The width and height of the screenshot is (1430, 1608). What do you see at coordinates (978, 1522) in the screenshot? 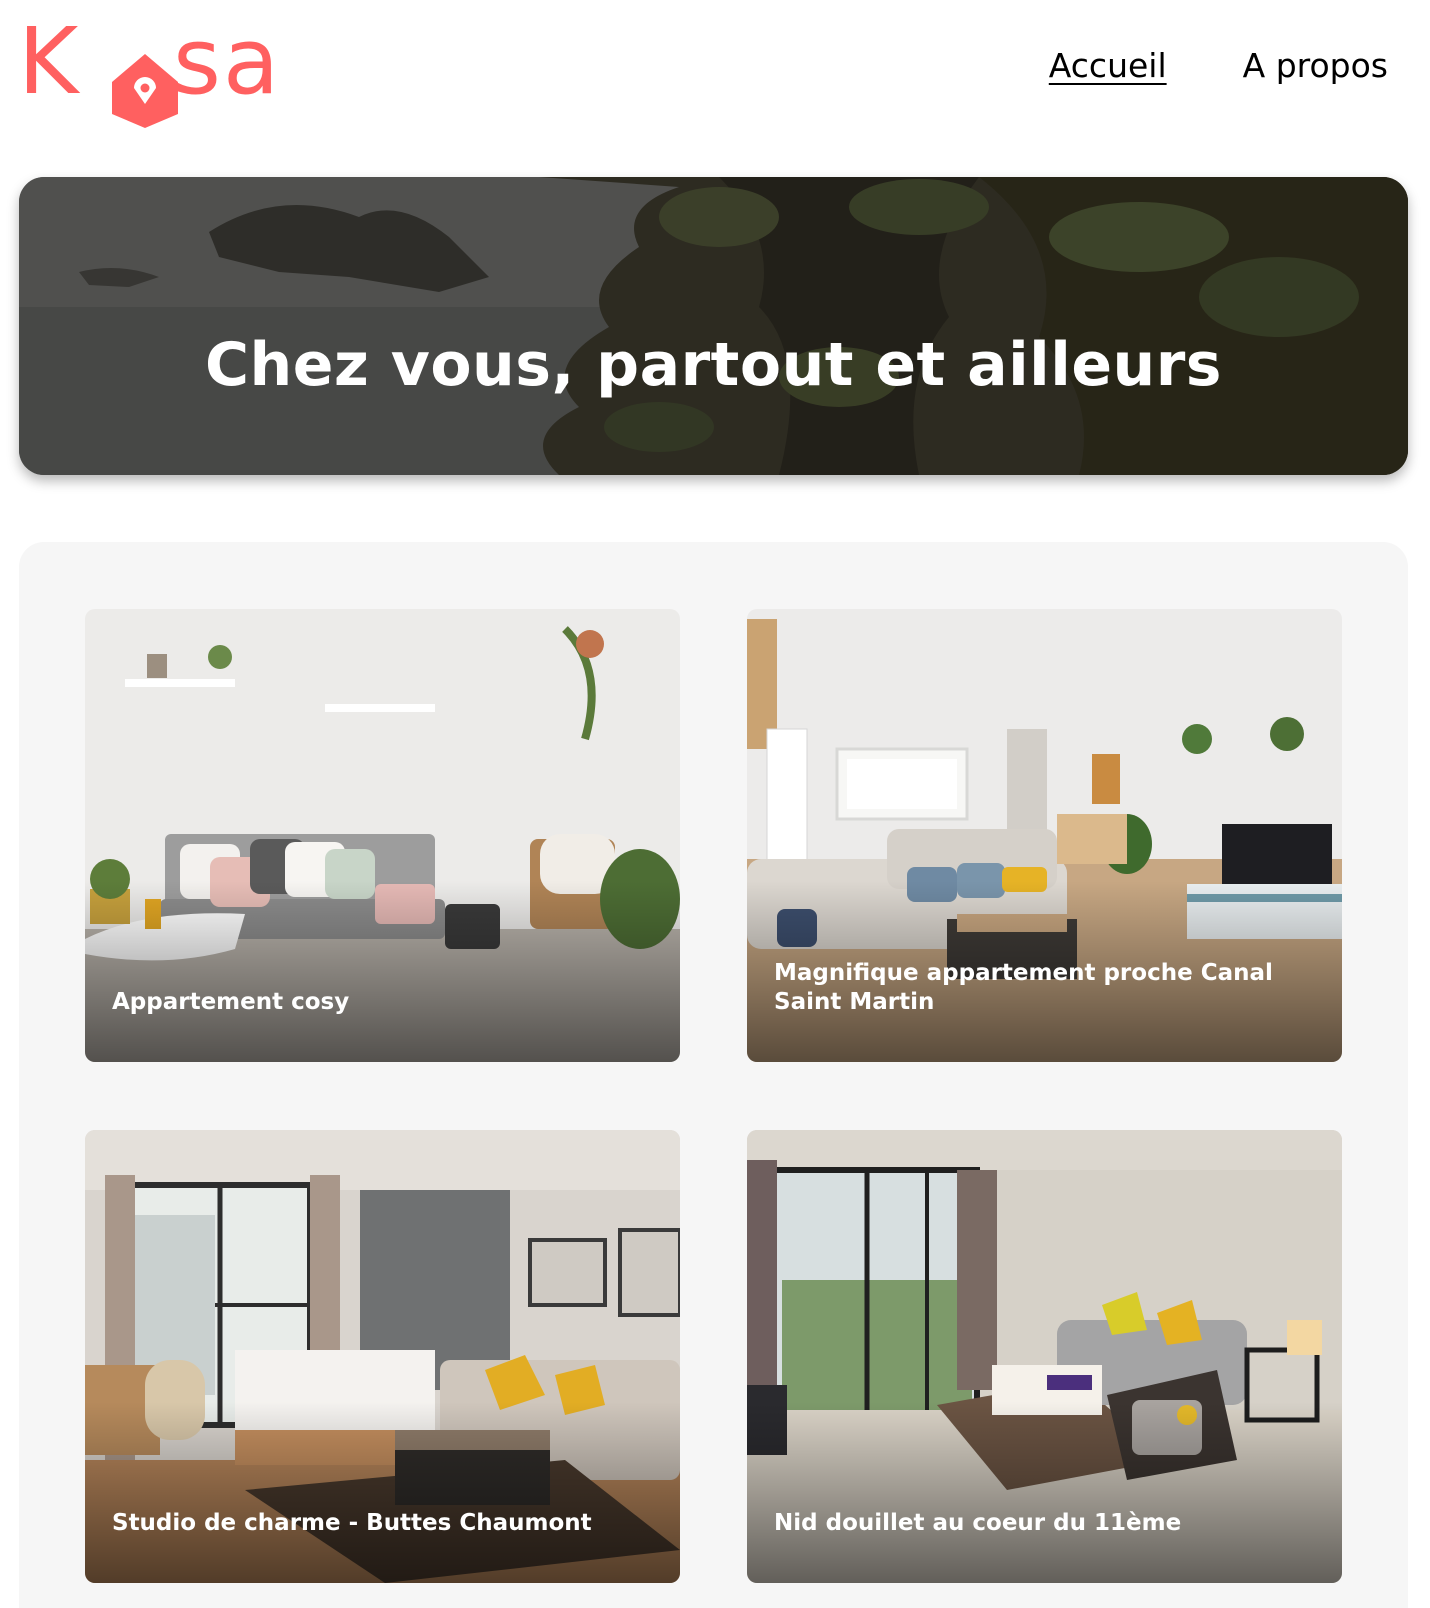
I see `listing-title: Nid douillet au coeur du 11ème` at bounding box center [978, 1522].